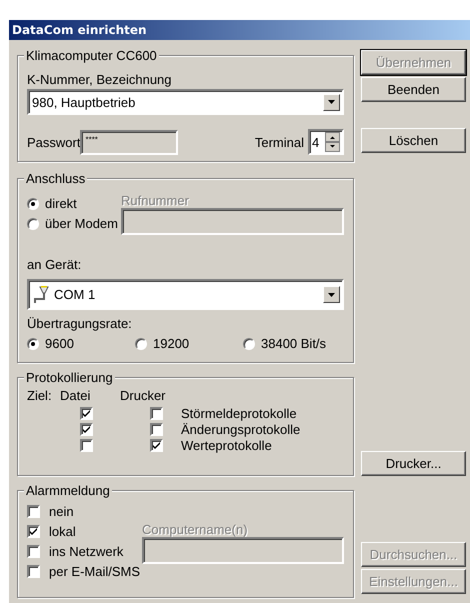  Describe the element at coordinates (413, 89) in the screenshot. I see `button: Beenden` at that location.